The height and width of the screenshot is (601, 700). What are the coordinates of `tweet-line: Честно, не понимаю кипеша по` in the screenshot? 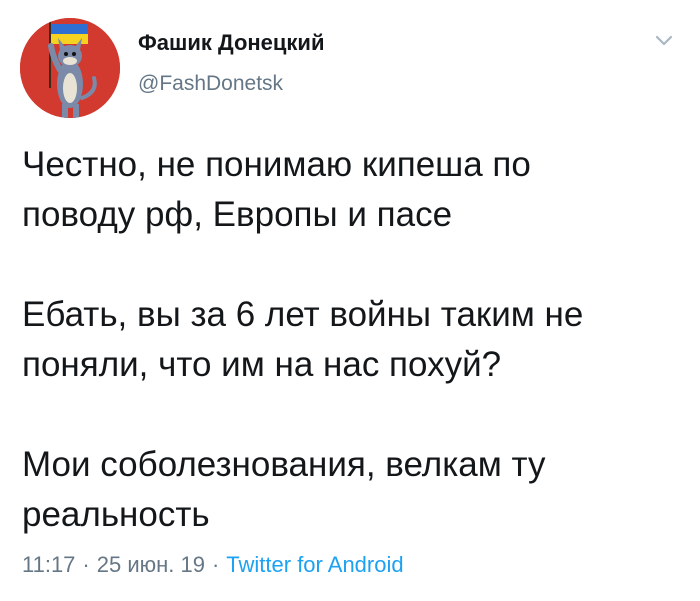 It's located at (276, 164).